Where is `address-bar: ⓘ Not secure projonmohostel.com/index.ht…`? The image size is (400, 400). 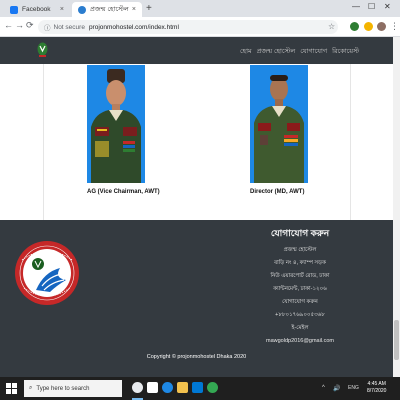 address-bar: ⓘ Not secure projonmohostel.com/index.ht… is located at coordinates (188, 27).